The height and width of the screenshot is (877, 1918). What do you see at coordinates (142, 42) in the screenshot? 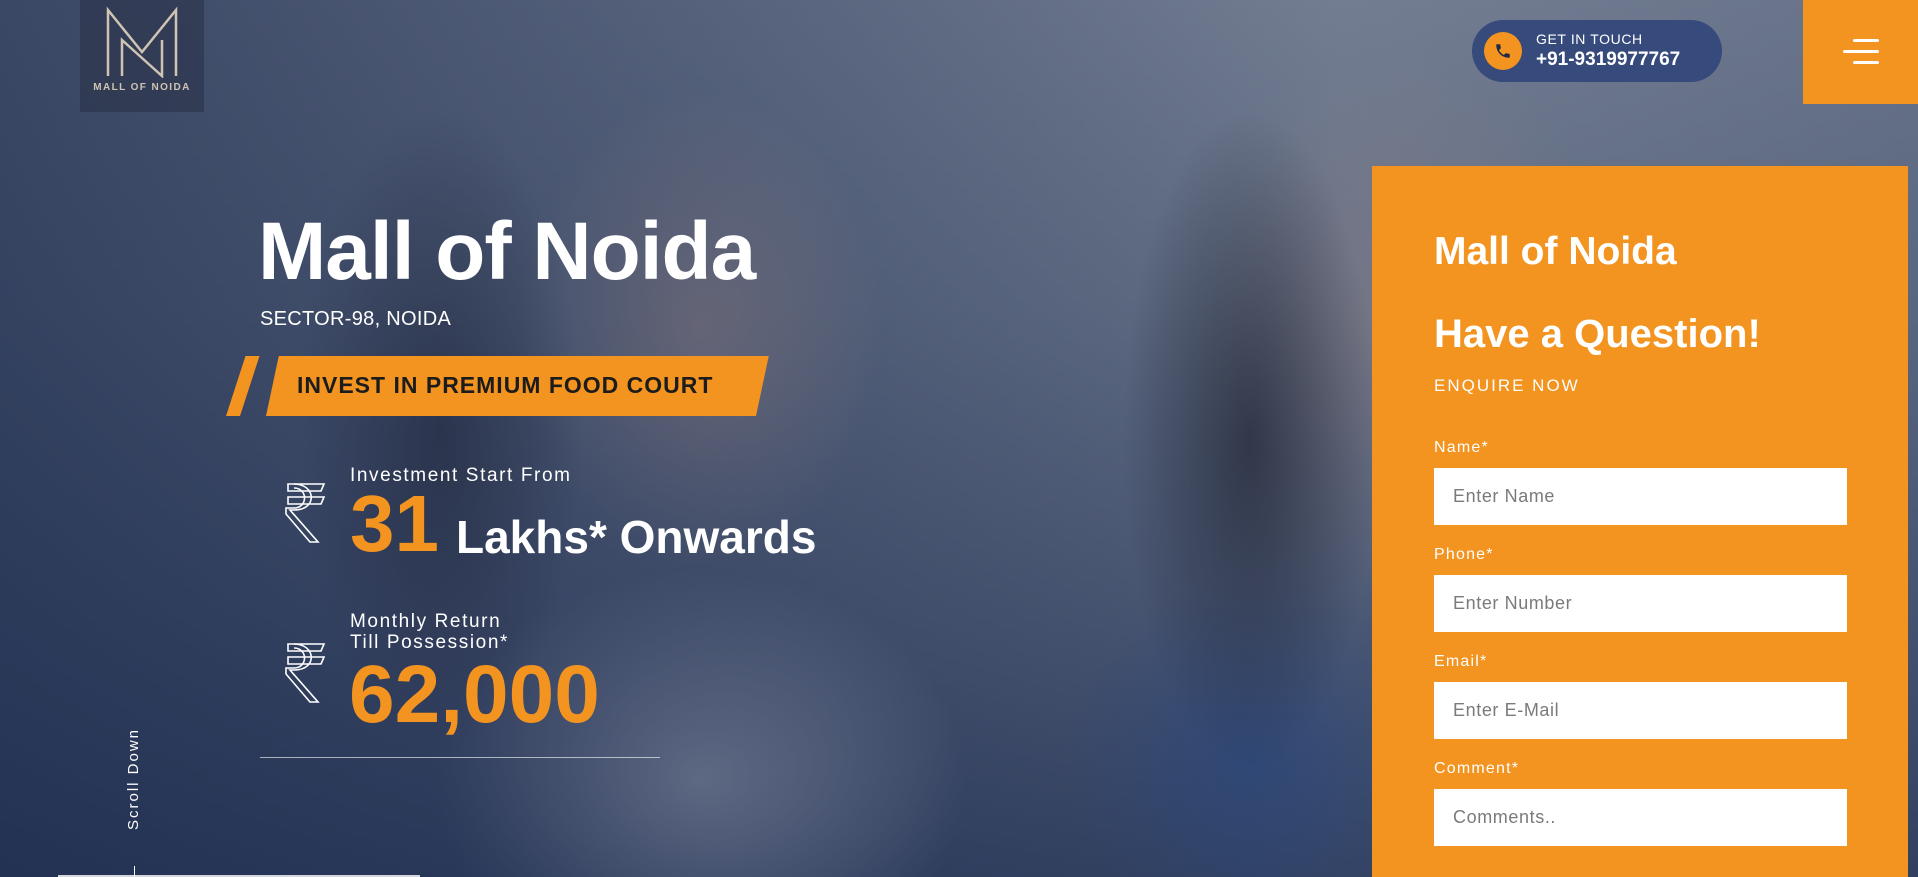
I see `logo-mark-icon` at bounding box center [142, 42].